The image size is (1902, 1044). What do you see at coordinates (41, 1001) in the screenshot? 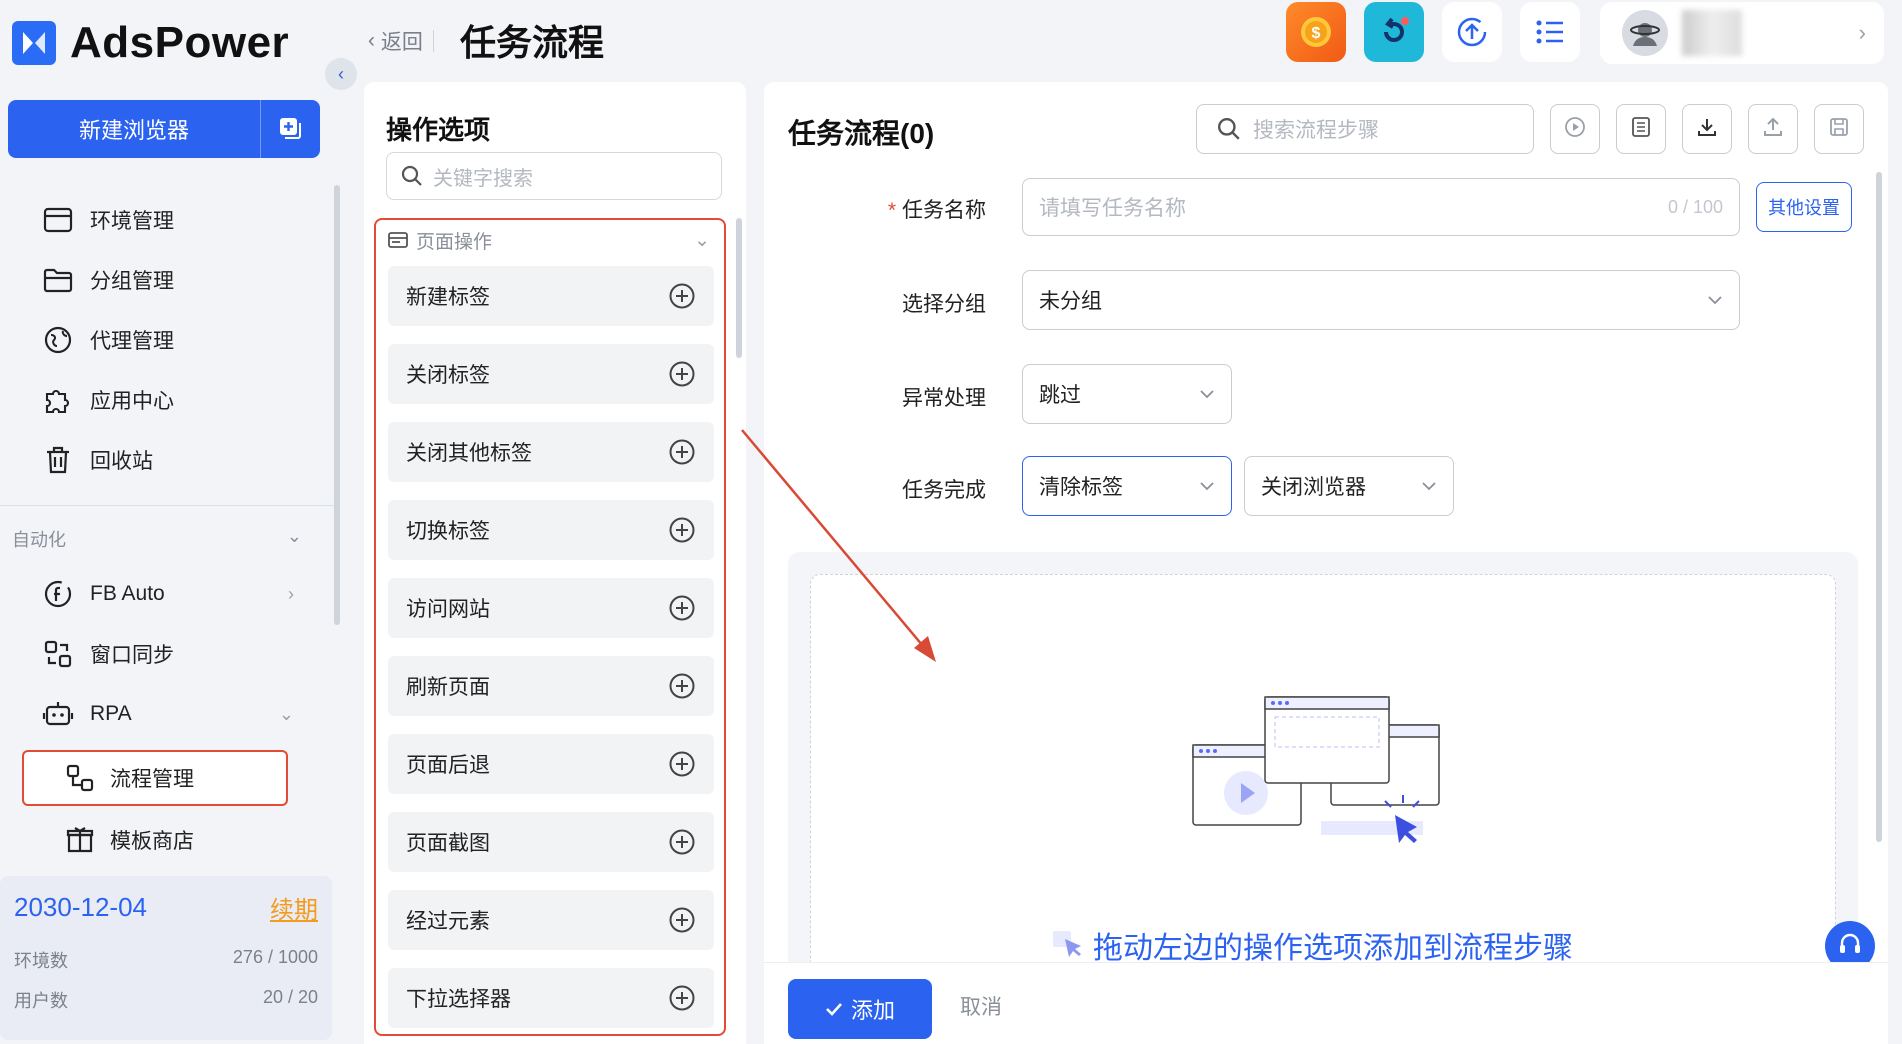
I see `user-count-label: 用户数` at bounding box center [41, 1001].